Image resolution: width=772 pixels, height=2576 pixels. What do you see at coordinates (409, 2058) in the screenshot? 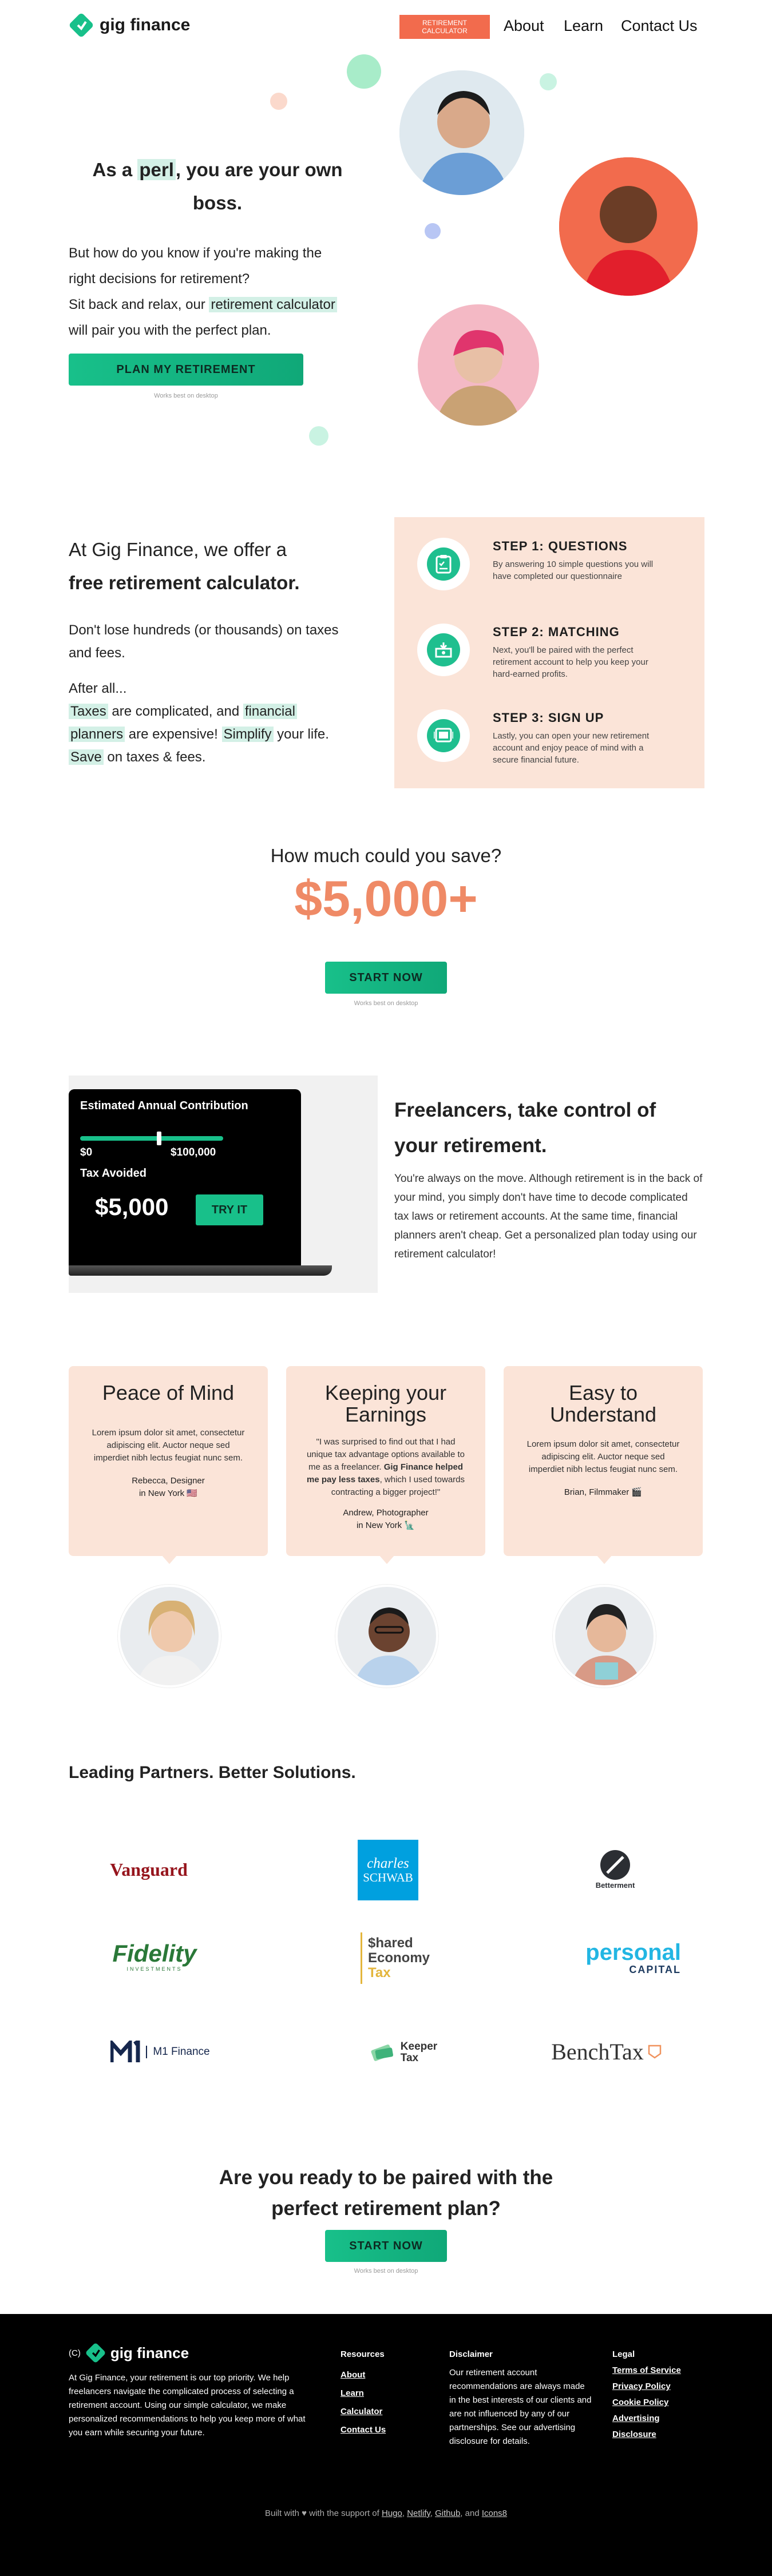
I see `keeper-word2: Tax` at bounding box center [409, 2058].